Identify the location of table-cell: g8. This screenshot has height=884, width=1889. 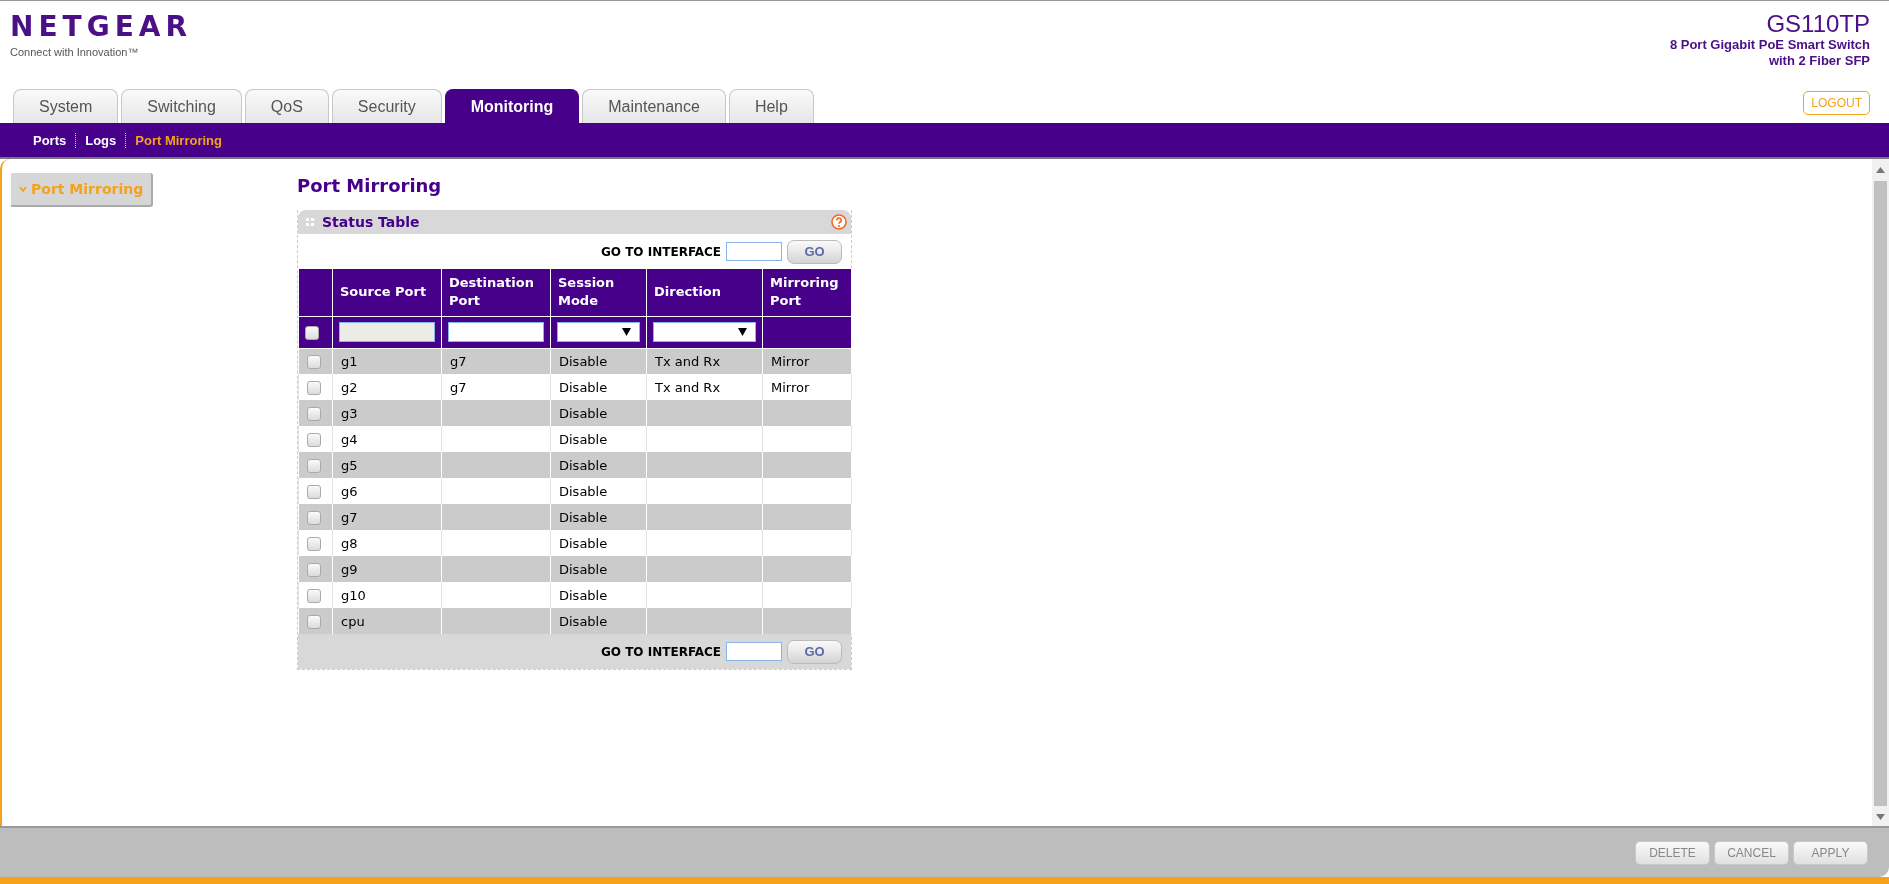
(349, 543).